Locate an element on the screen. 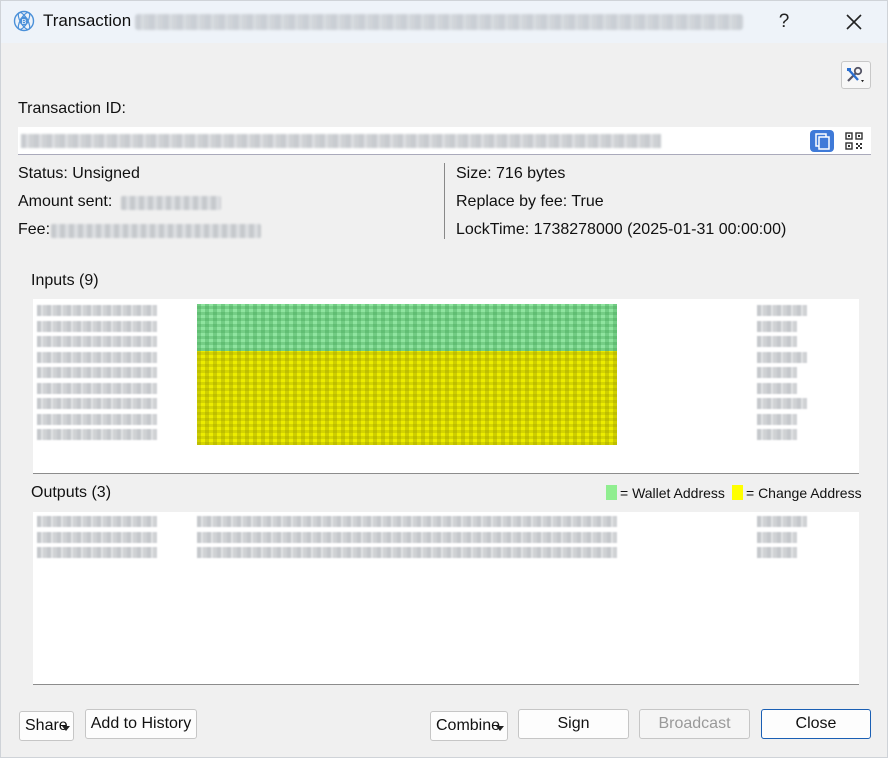  broadcast-button: Broadcast is located at coordinates (694, 724).